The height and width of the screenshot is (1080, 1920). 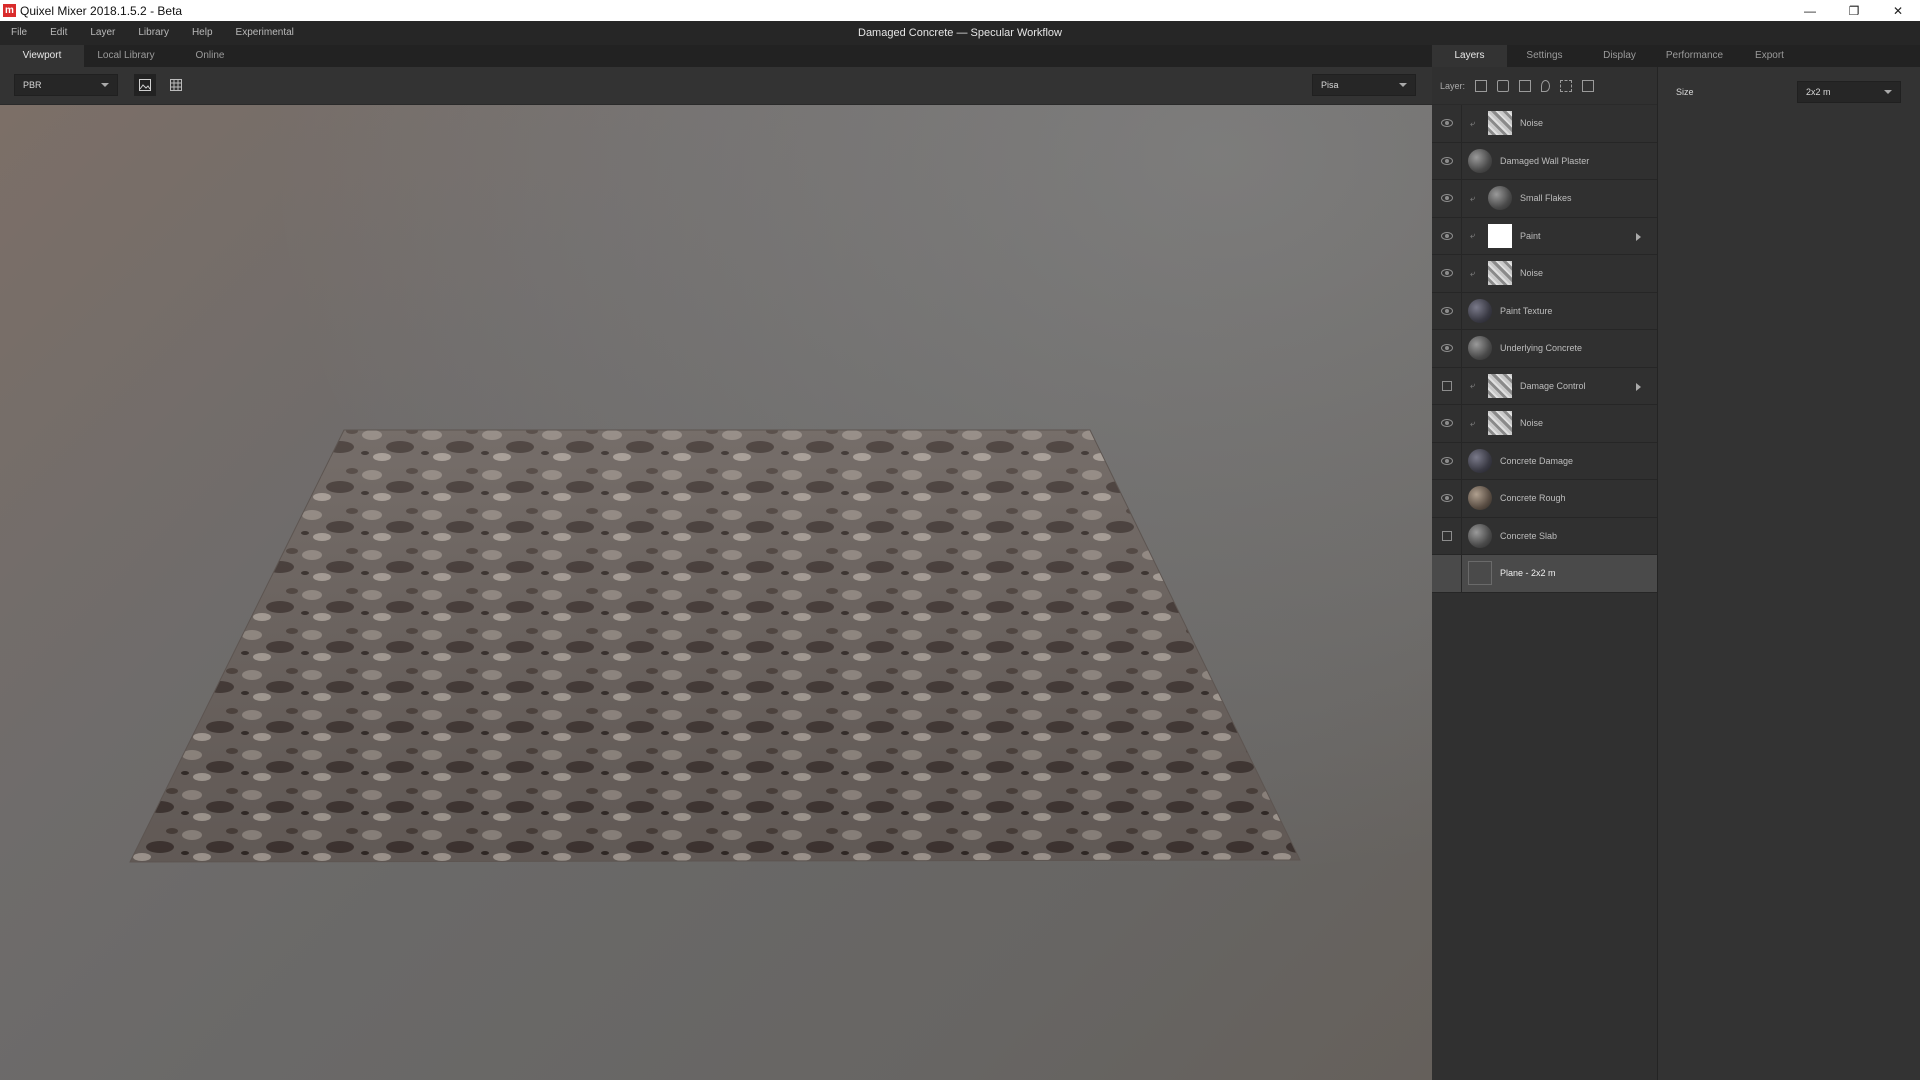 What do you see at coordinates (1537, 460) in the screenshot?
I see `layer-name: Concrete Damage` at bounding box center [1537, 460].